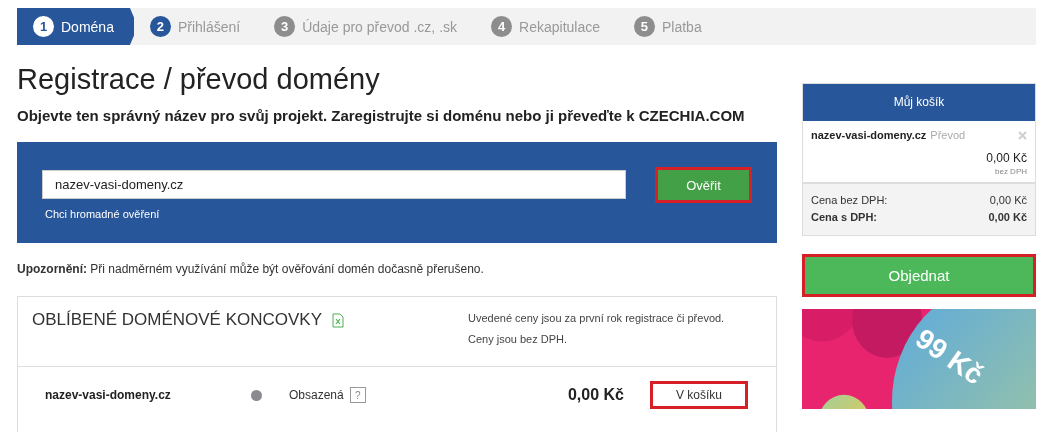  Describe the element at coordinates (597, 318) in the screenshot. I see `price-note: Uvedené ceny jsou za první rok registrace či převod.` at that location.